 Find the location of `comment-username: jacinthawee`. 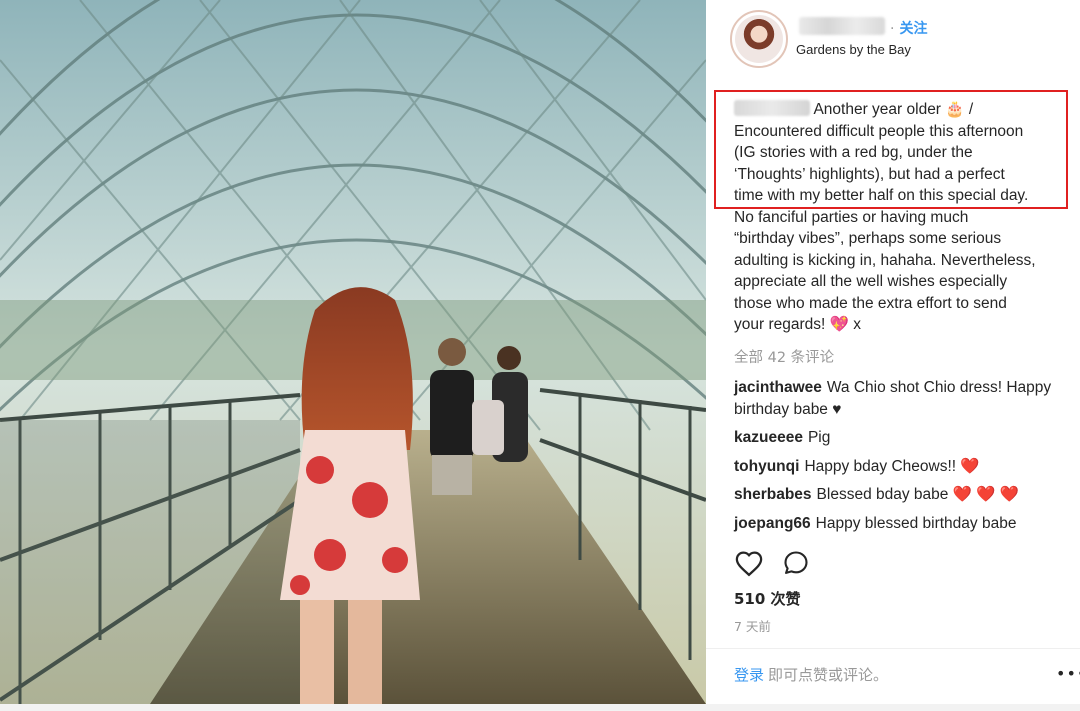

comment-username: jacinthawee is located at coordinates (778, 387).